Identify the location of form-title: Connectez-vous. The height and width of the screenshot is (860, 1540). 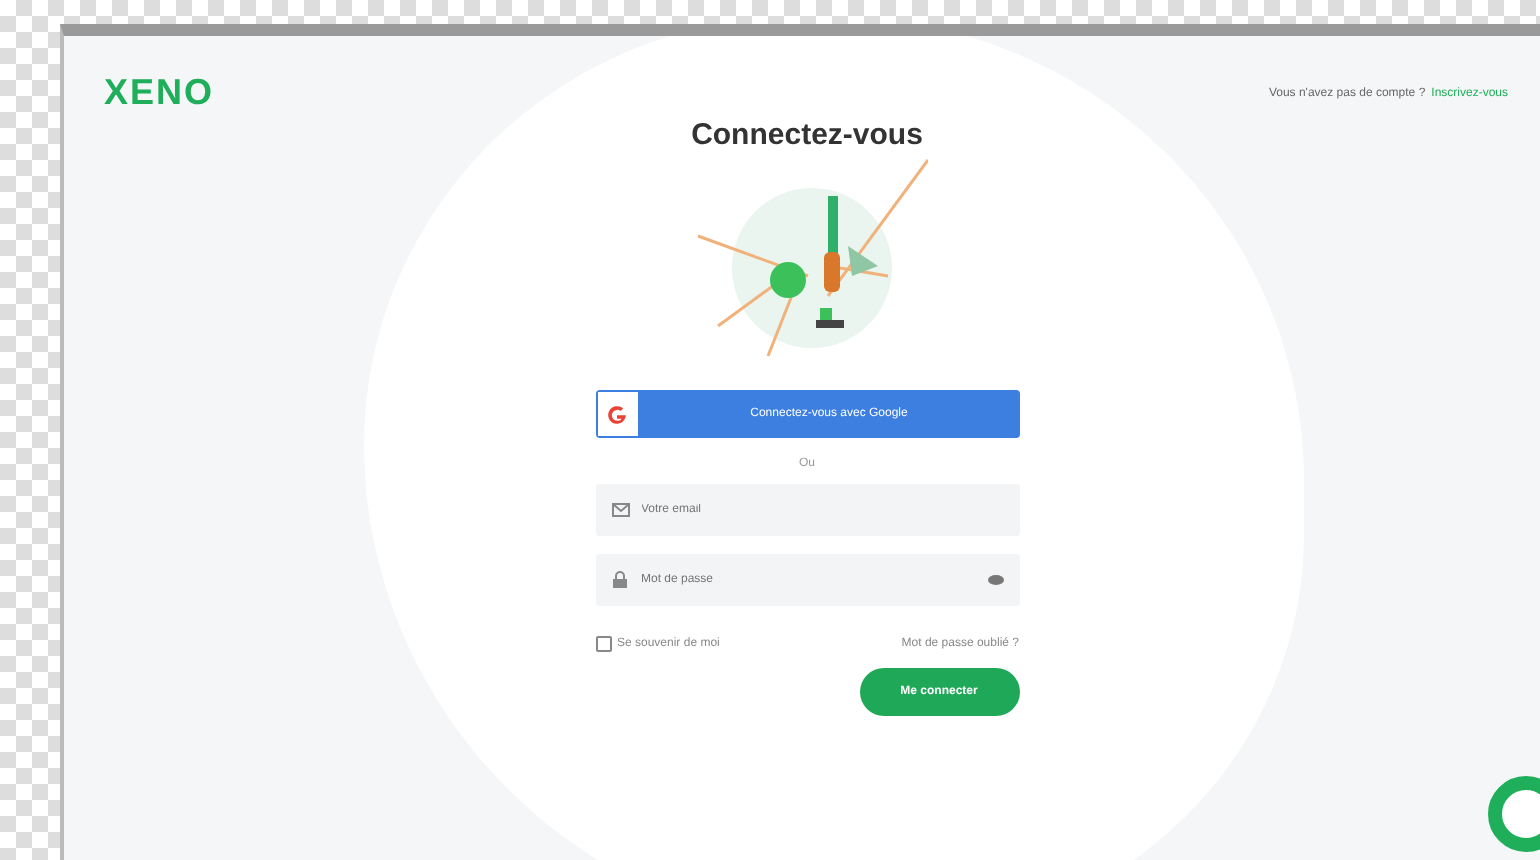
(807, 135).